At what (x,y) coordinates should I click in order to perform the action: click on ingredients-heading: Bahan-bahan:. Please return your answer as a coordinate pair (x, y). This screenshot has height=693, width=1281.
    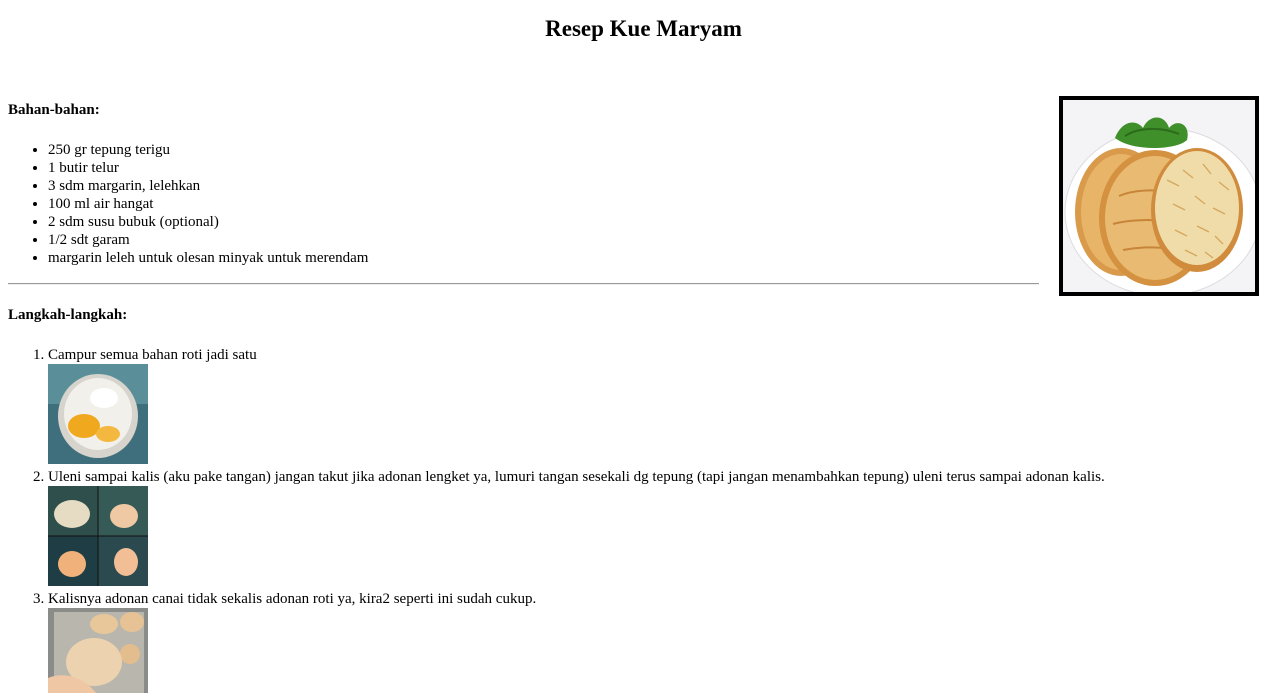
    Looking at the image, I should click on (54, 110).